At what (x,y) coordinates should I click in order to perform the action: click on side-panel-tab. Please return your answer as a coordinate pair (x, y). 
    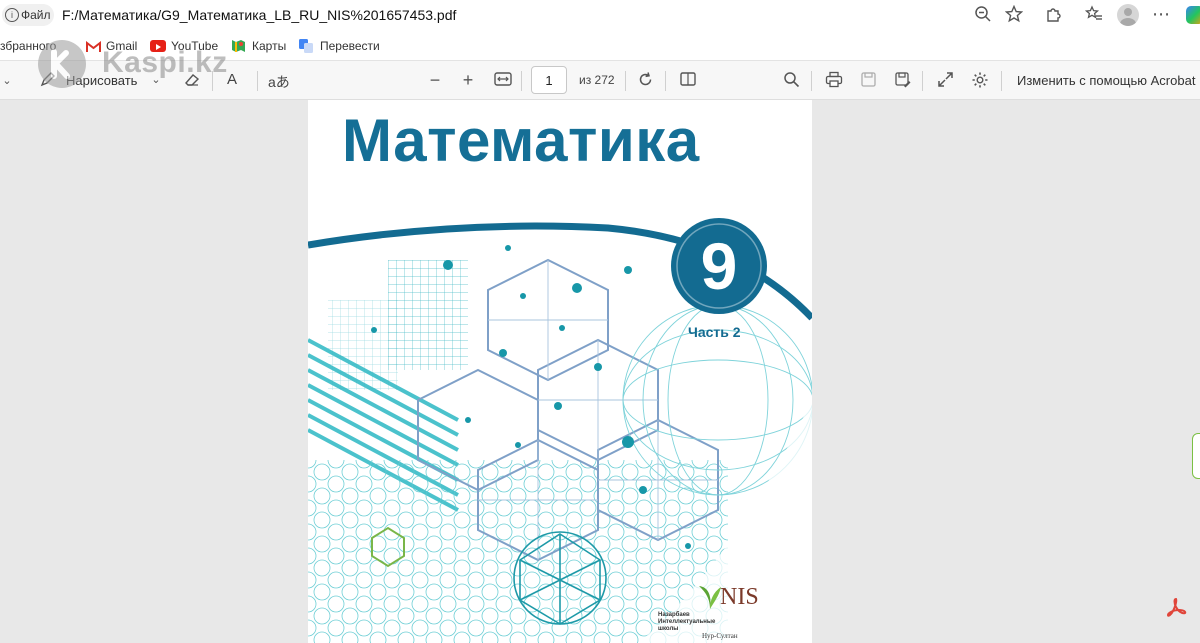
    Looking at the image, I should click on (1196, 456).